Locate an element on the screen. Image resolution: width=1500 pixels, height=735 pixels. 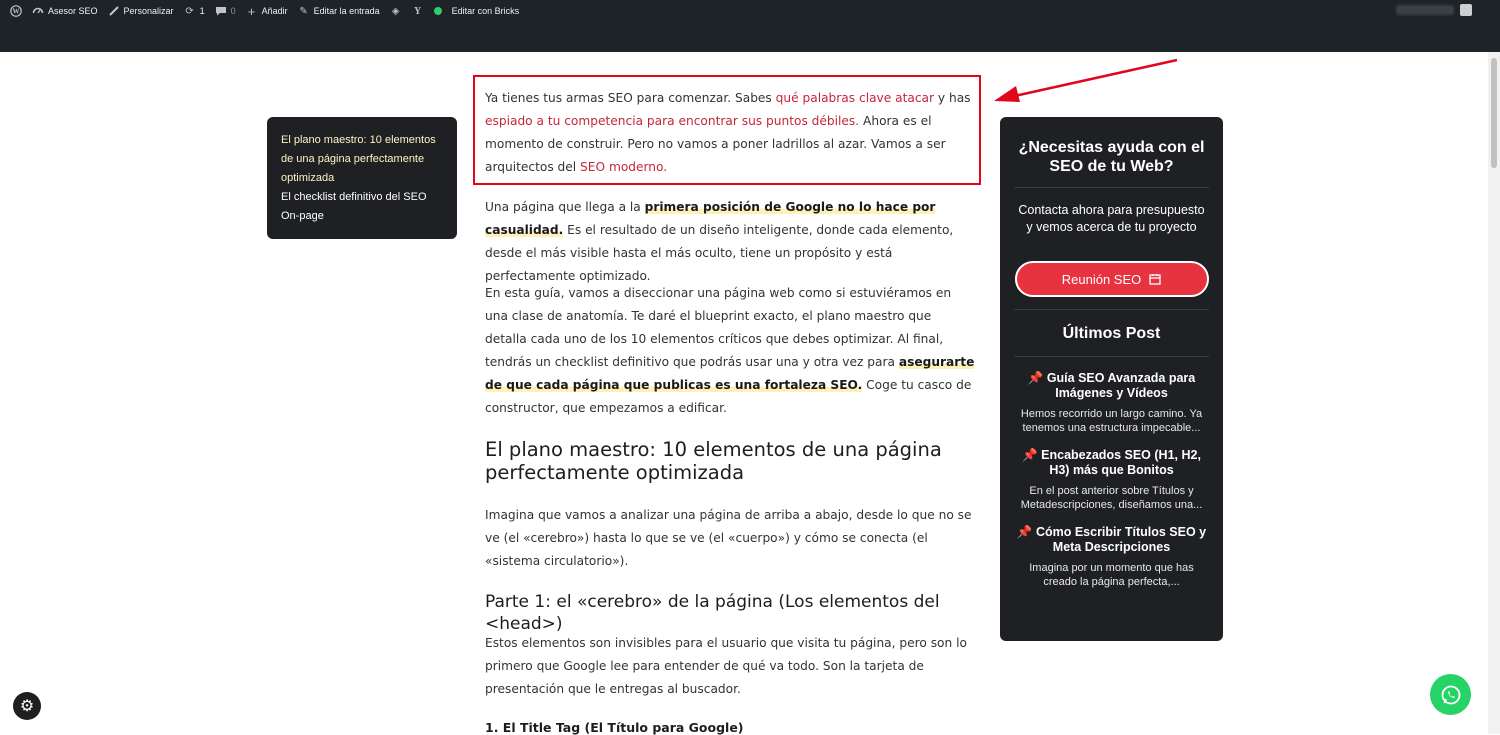
intro-text-2: y has is located at coordinates (952, 98).